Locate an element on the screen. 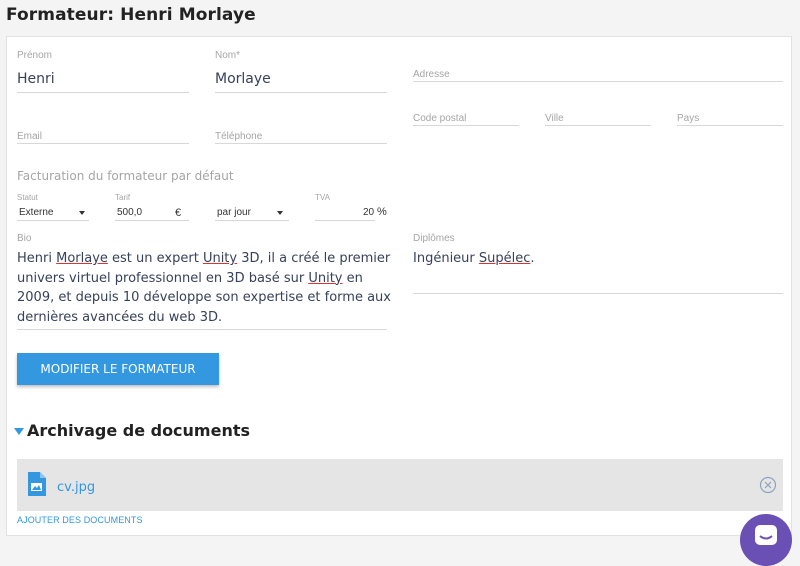 Image resolution: width=800 pixels, height=566 pixels. diplomes-text-segment: Ingénieur is located at coordinates (446, 258).